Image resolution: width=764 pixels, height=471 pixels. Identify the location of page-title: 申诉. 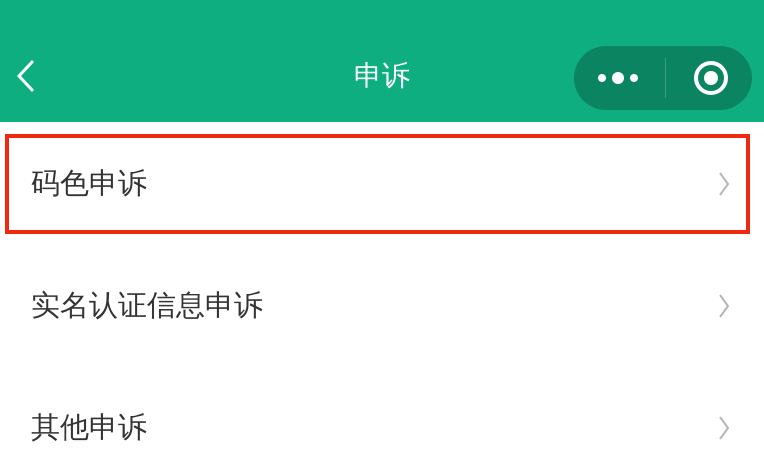
(382, 76).